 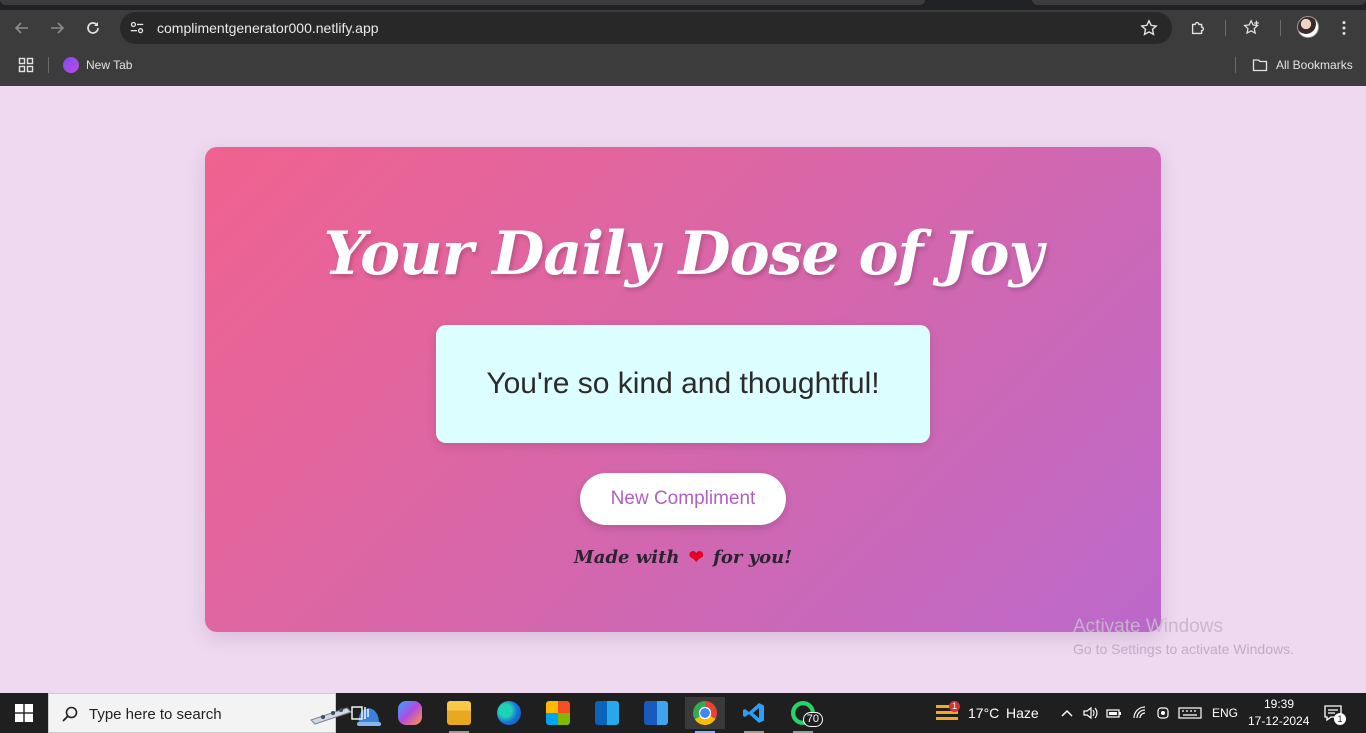 I want to click on weather-alert-badge: 1, so click(x=954, y=706).